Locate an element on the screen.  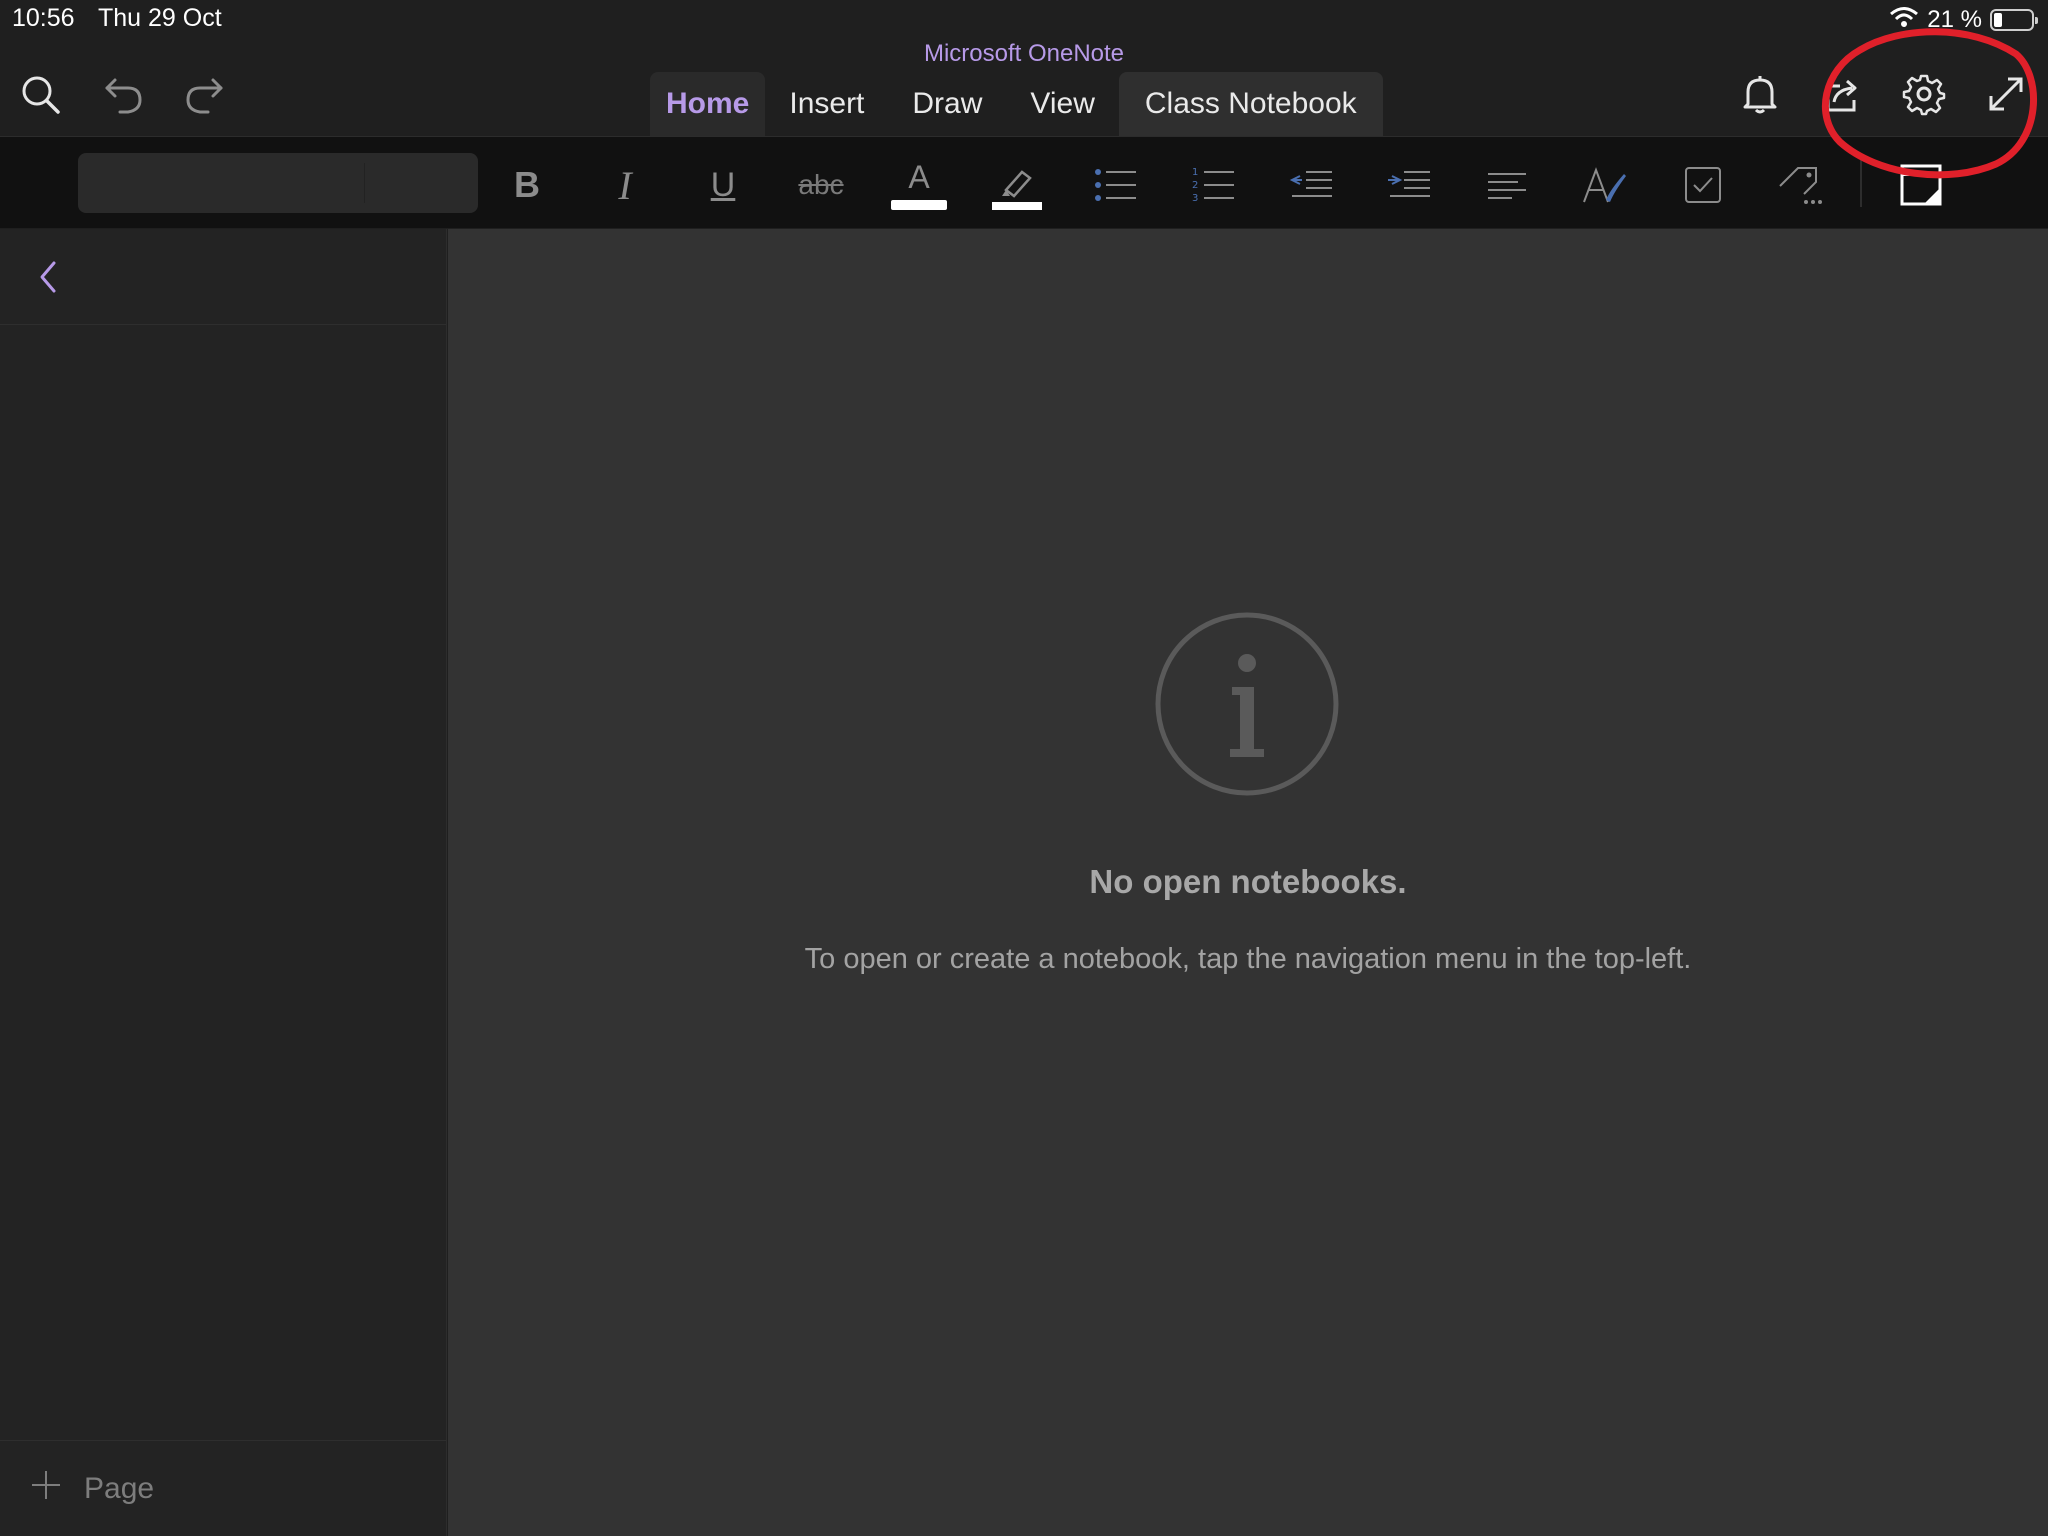
search-icon is located at coordinates (40, 94).